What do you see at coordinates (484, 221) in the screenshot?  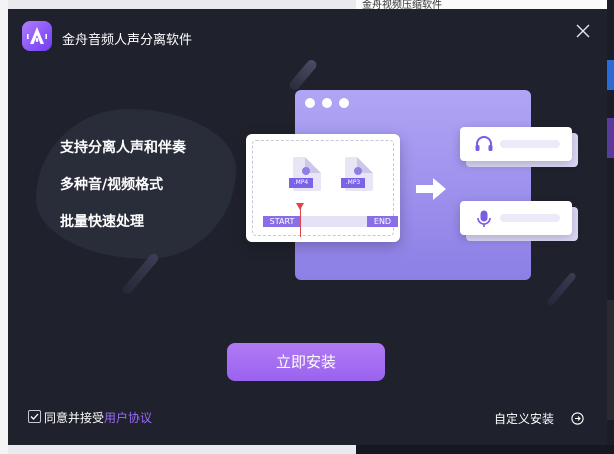 I see `microphone-icon` at bounding box center [484, 221].